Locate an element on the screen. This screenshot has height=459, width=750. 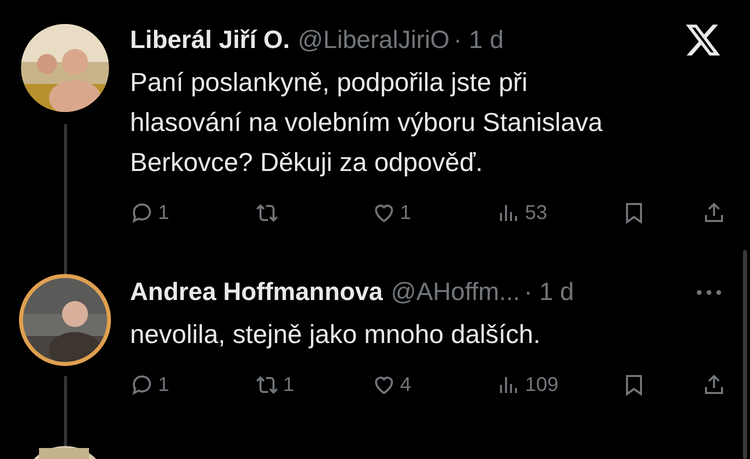
view-count: 109 is located at coordinates (541, 385).